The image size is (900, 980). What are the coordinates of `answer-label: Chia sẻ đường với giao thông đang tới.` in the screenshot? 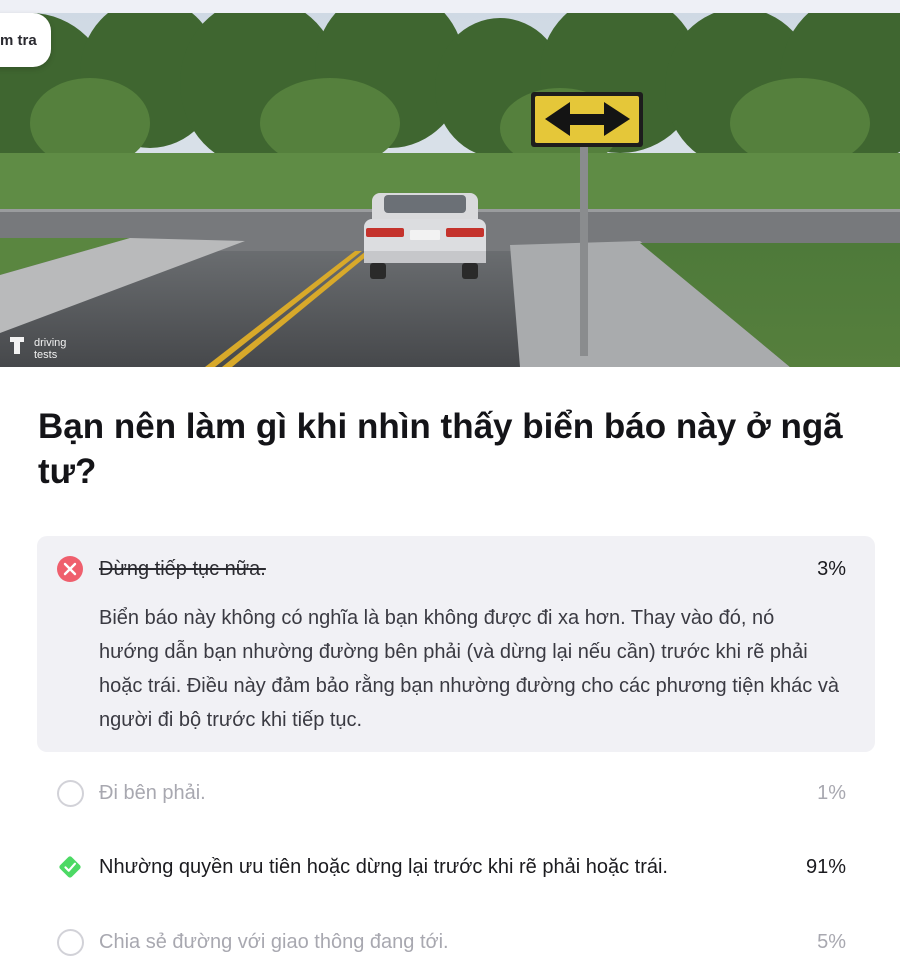 It's located at (274, 941).